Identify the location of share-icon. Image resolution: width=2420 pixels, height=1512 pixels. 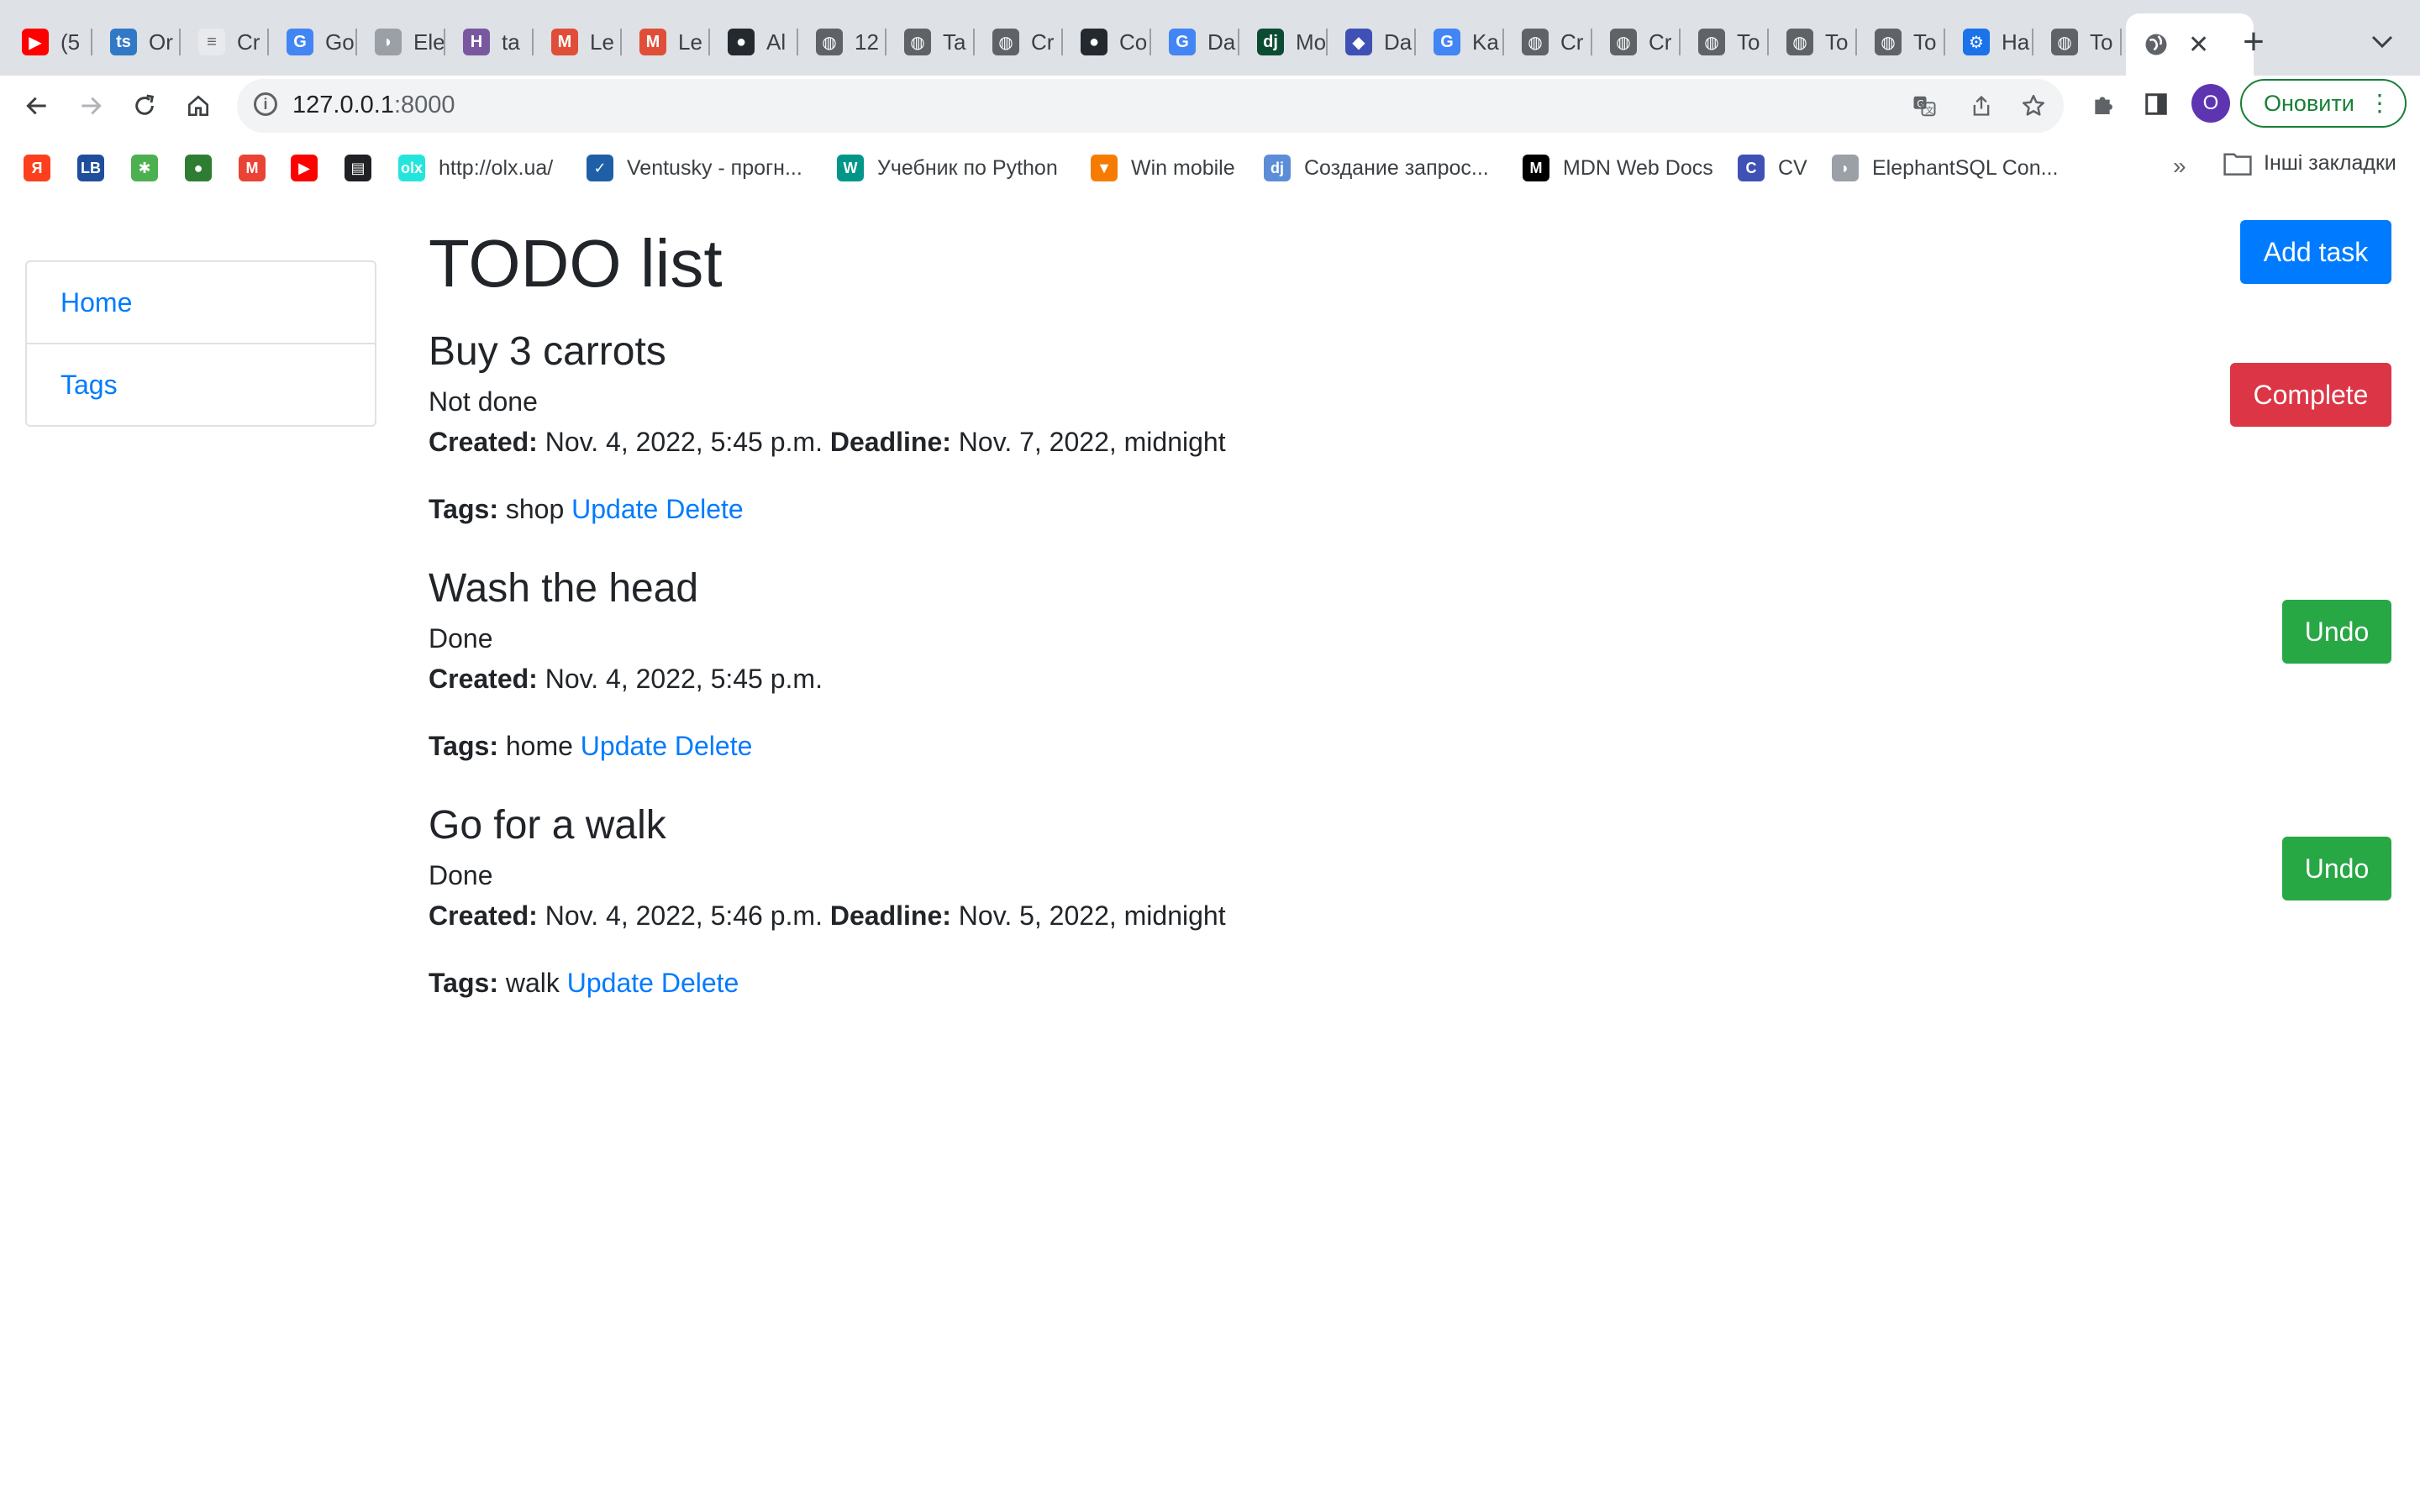
(1981, 106).